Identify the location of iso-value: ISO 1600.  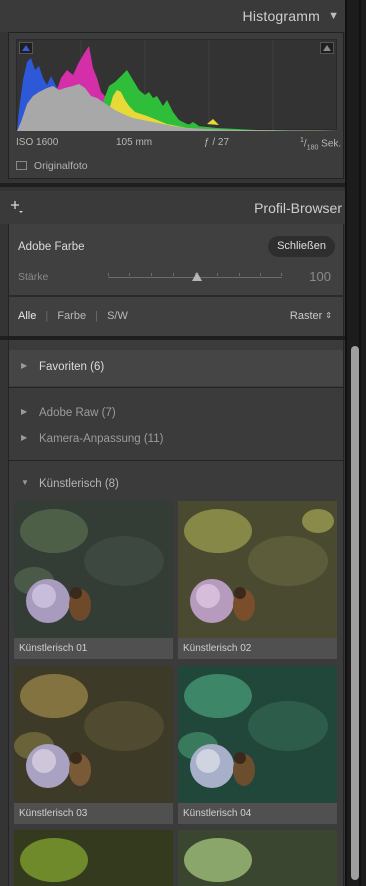
(37, 142).